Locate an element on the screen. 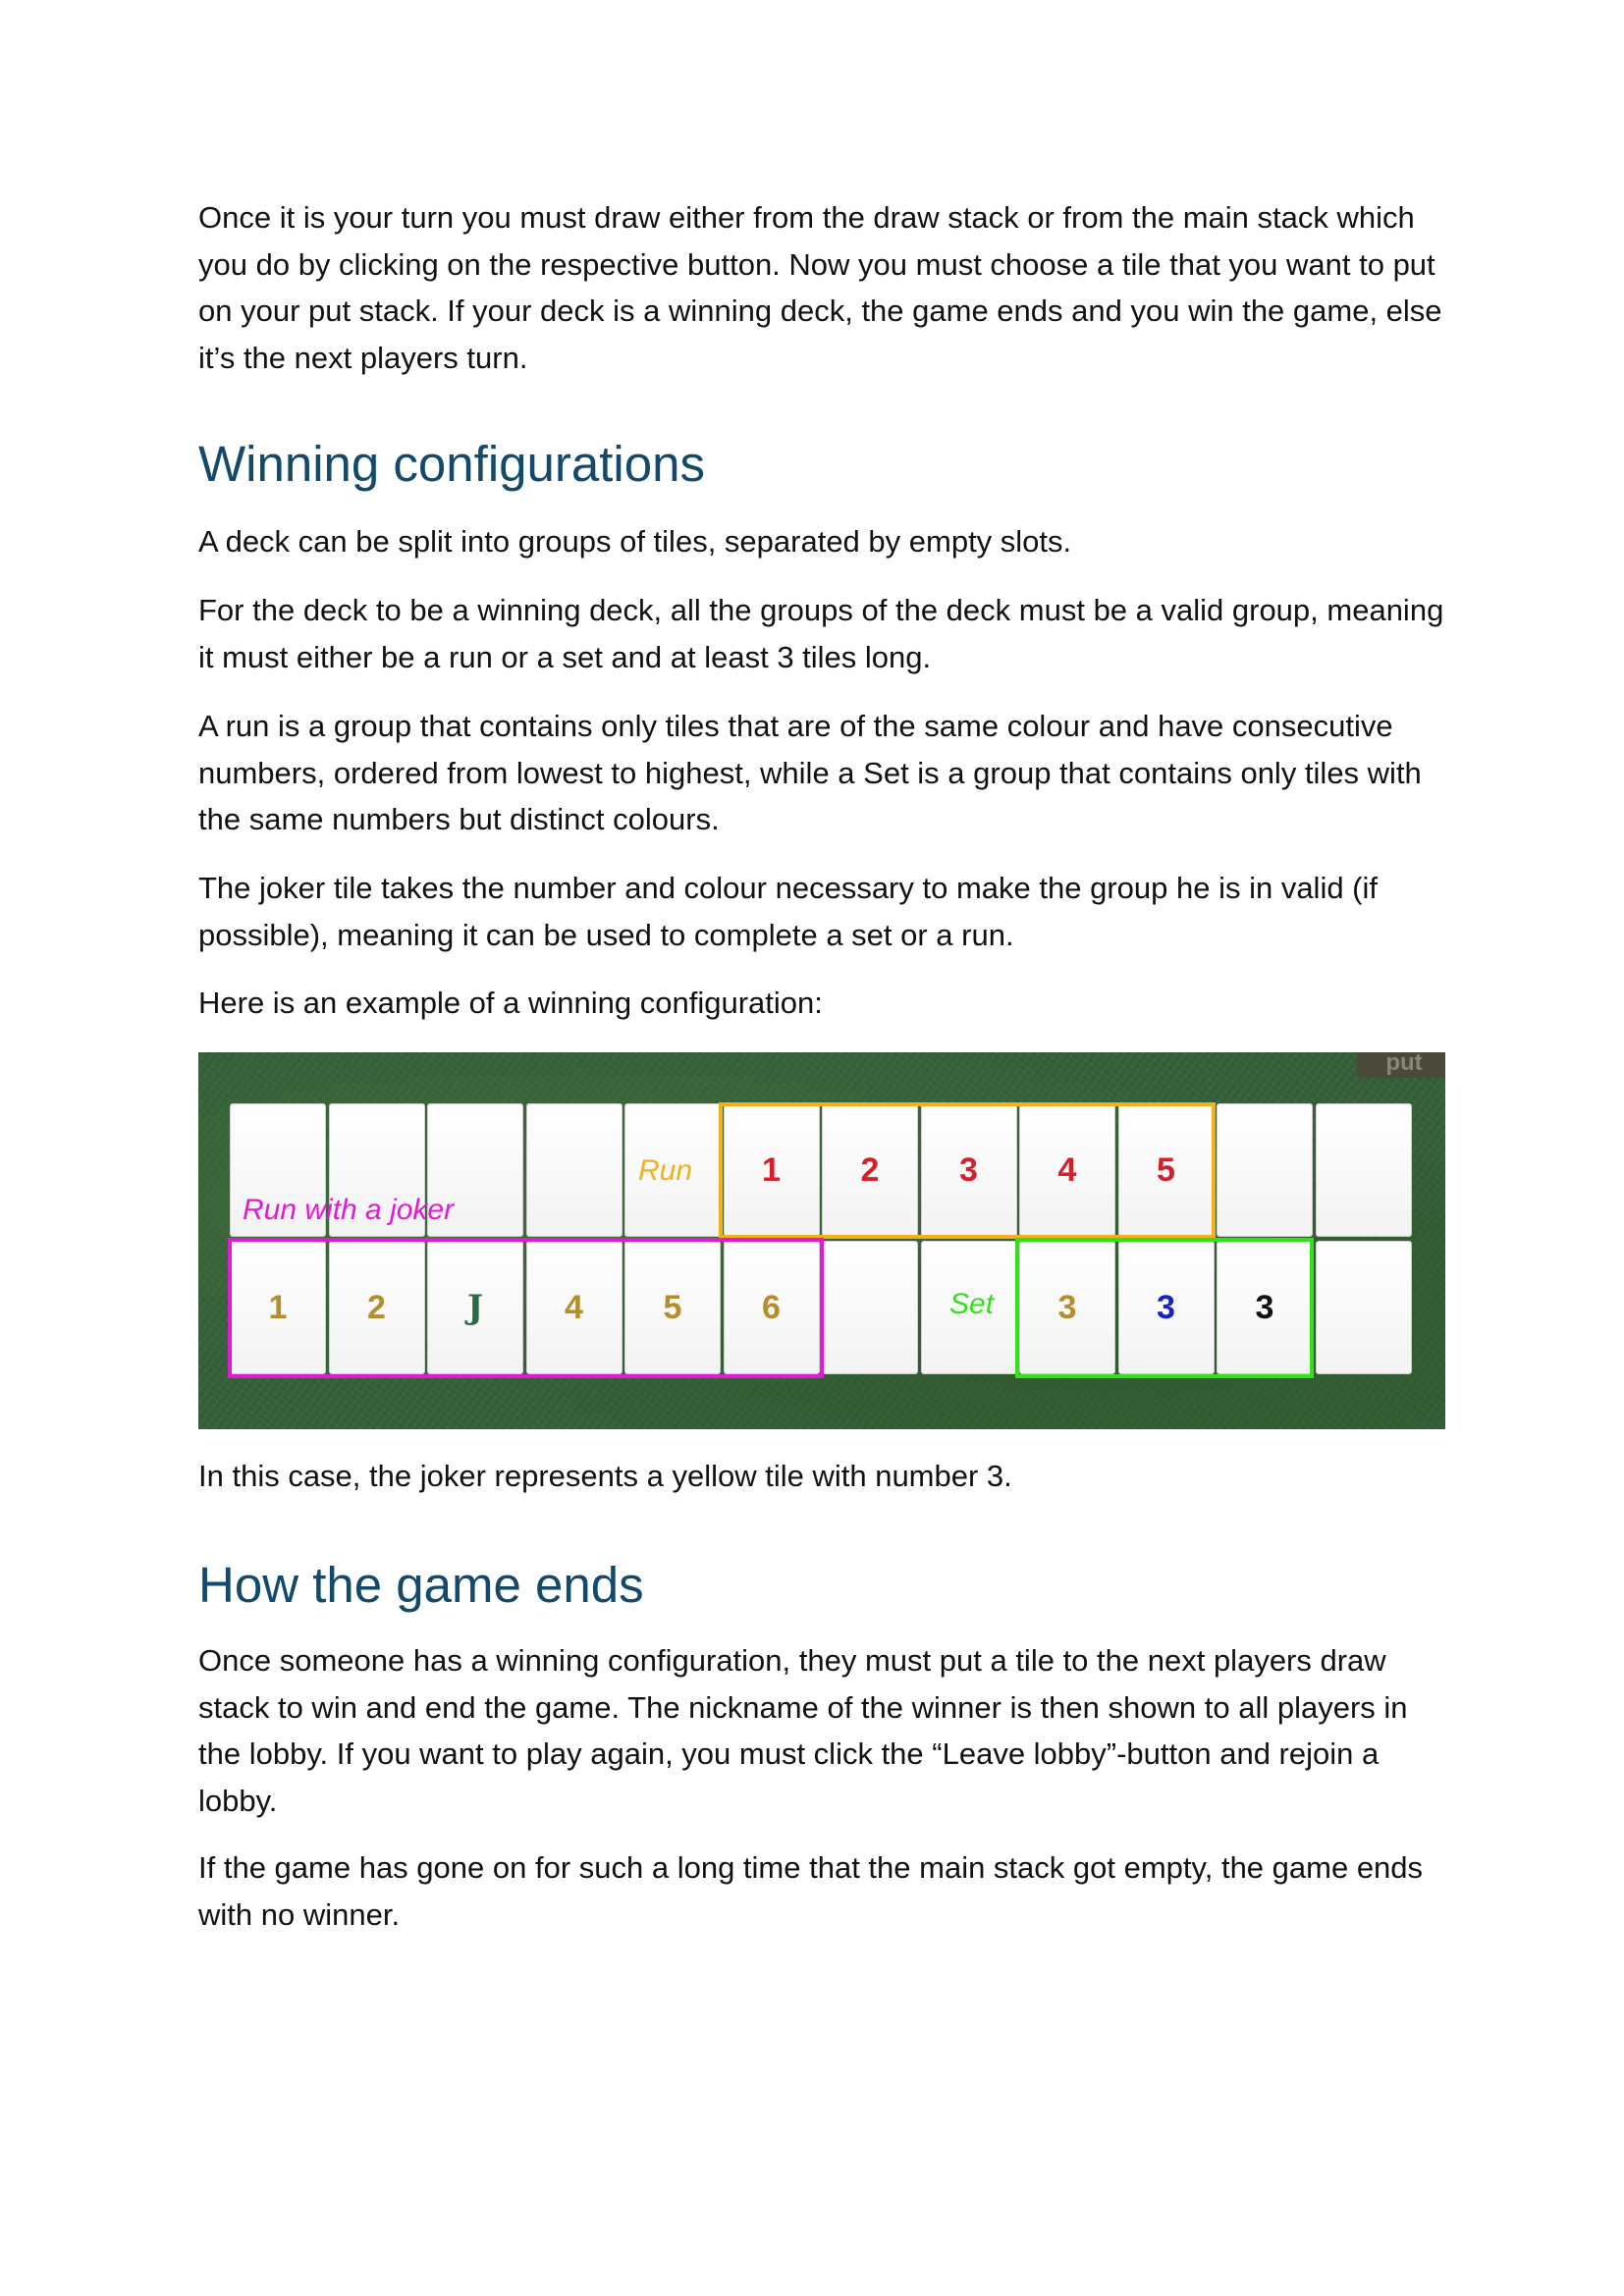  heading-how-the-game-ends: How the game ends is located at coordinates (421, 1585).